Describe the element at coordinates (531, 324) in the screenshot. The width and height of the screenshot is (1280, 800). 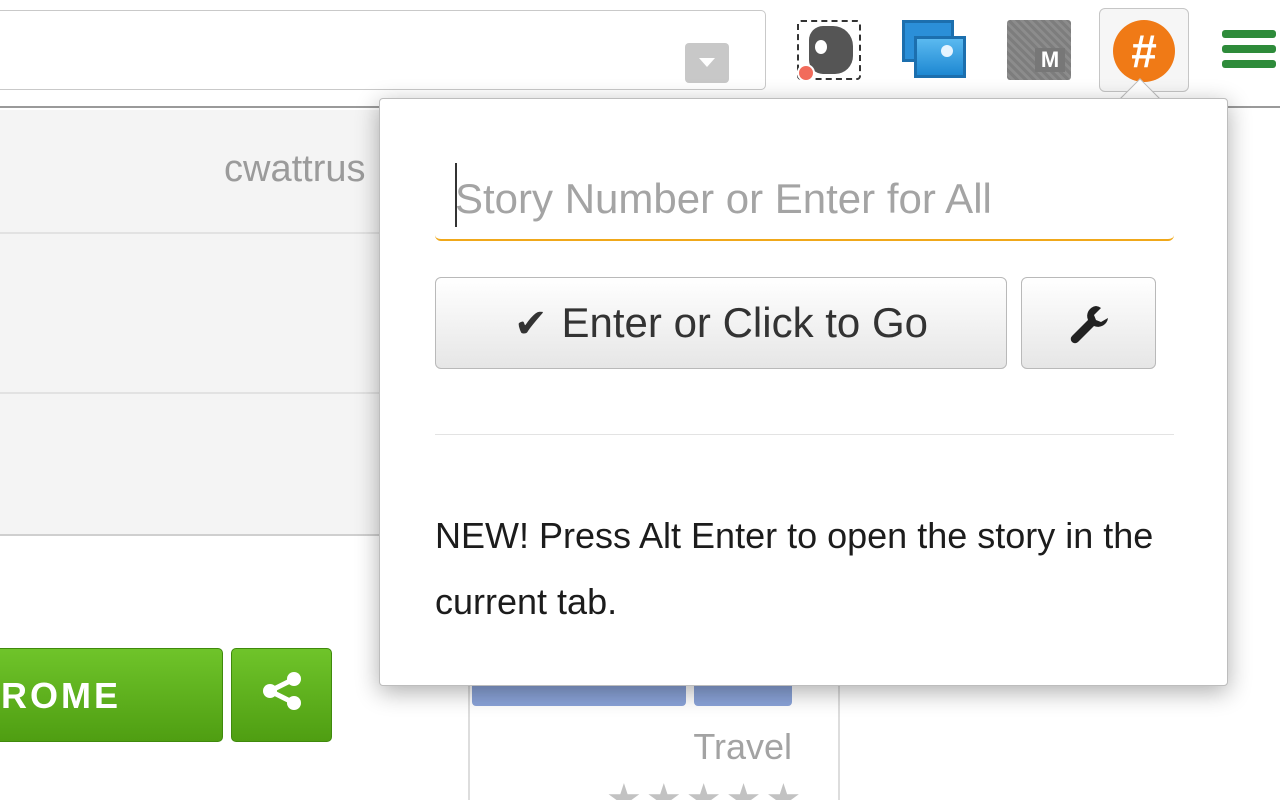
I see `checkmark-icon: ✔` at that location.